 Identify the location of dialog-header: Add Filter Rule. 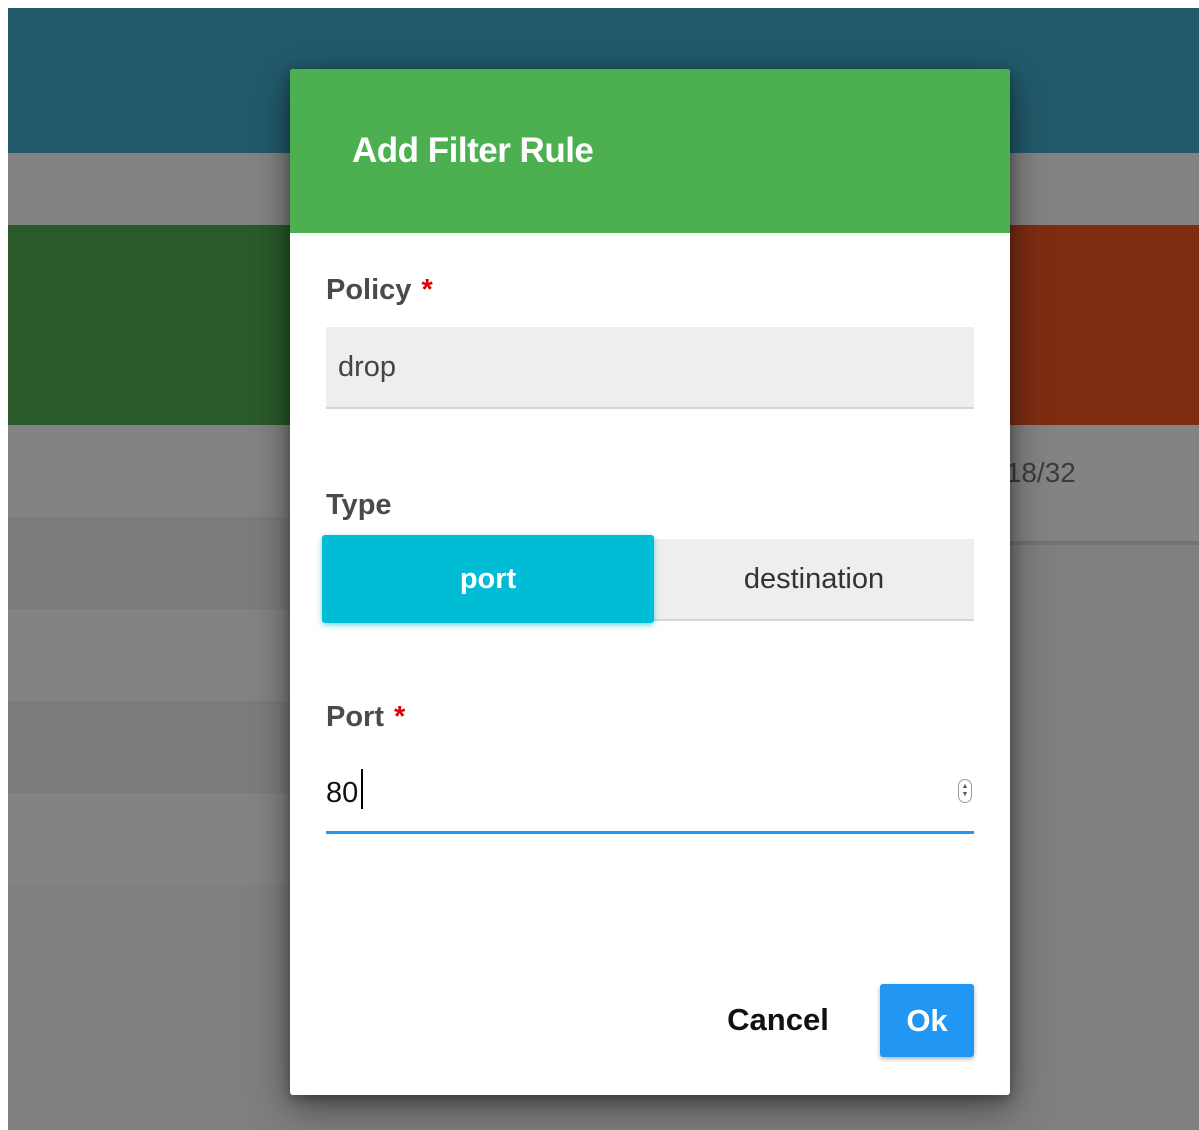
(650, 151).